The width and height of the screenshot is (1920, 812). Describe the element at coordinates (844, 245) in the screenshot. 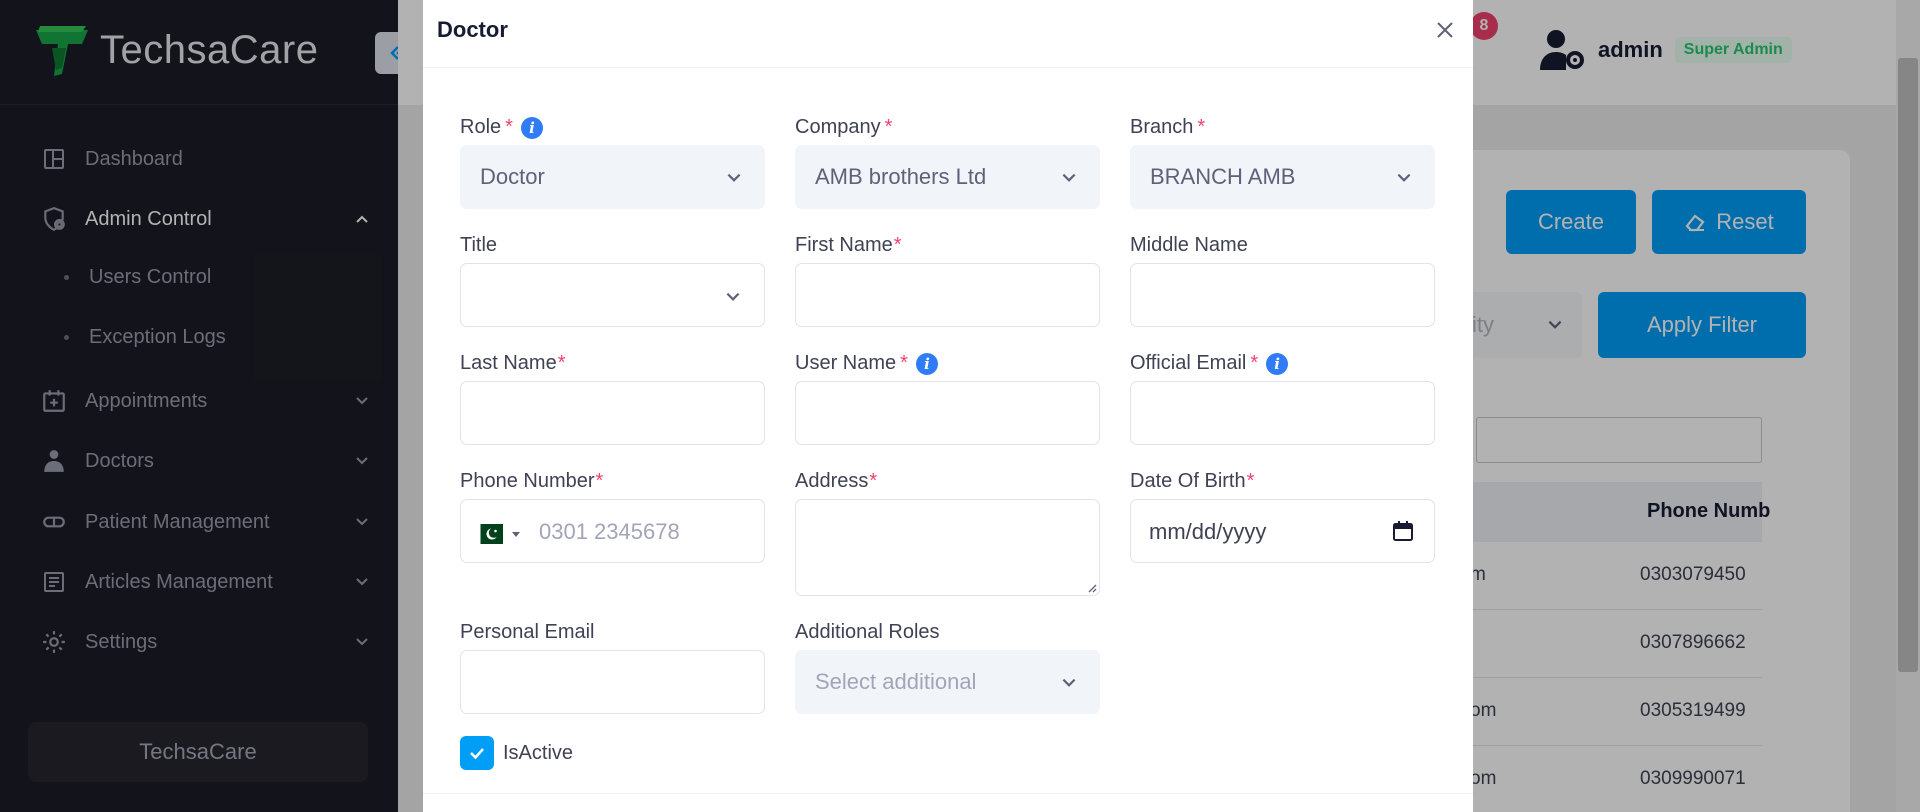

I see `first-name-label-text: First Name` at that location.